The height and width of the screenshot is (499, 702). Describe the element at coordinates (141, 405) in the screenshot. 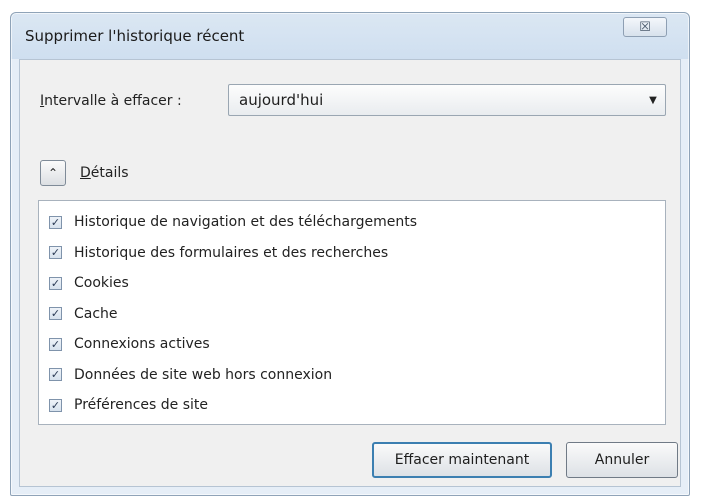

I see `item-label: Préférences de site` at that location.